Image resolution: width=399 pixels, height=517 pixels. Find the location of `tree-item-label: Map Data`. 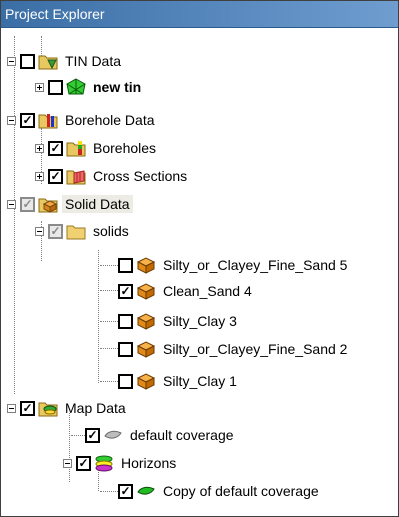

tree-item-label: Map Data is located at coordinates (95, 408).